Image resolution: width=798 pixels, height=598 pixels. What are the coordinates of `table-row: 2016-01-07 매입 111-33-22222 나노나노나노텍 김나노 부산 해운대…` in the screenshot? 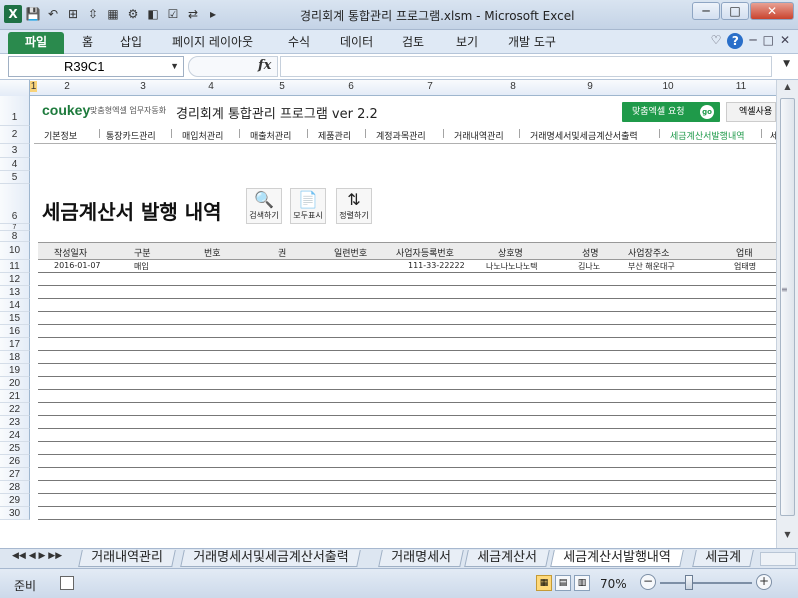 It's located at (407, 266).